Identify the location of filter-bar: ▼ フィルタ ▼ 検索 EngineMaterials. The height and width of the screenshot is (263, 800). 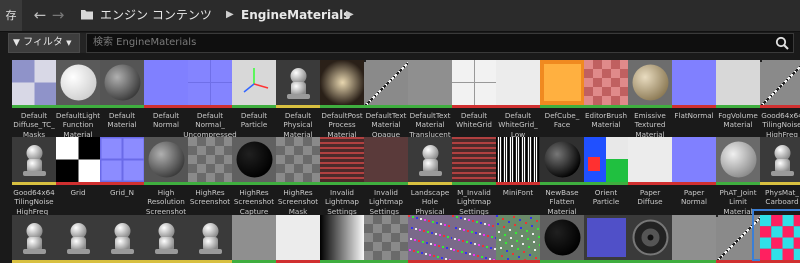
(401, 43).